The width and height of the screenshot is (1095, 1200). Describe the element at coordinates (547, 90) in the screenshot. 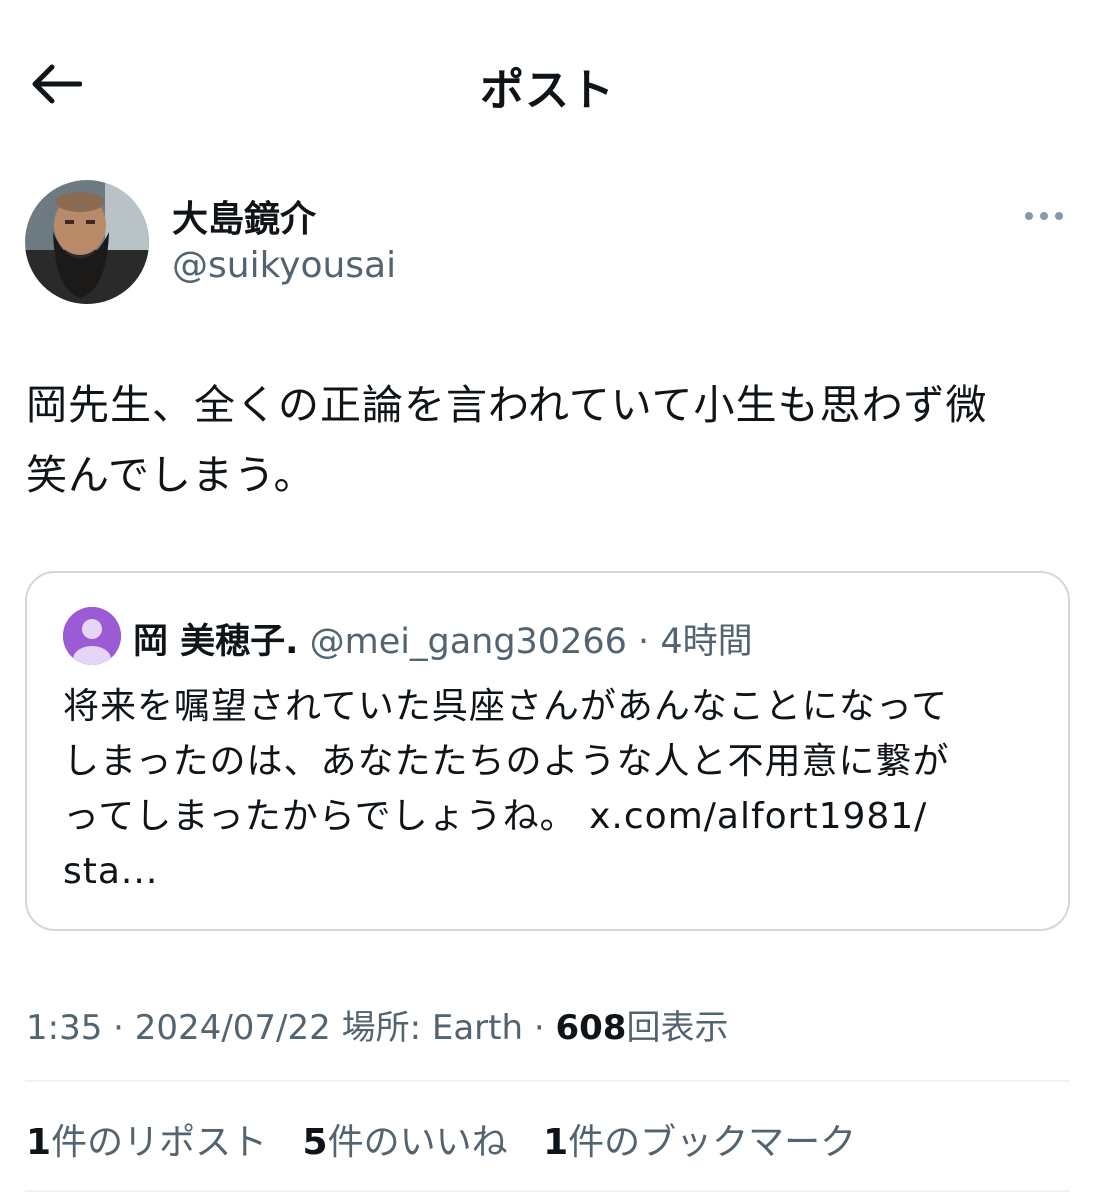

I see `page-title: ポスト` at that location.